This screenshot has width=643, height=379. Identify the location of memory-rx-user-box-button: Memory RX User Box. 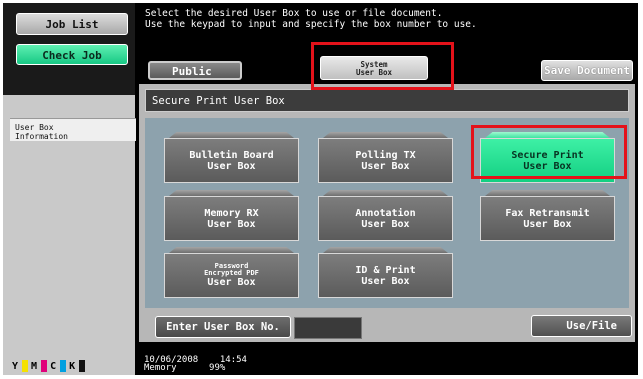
(231, 218).